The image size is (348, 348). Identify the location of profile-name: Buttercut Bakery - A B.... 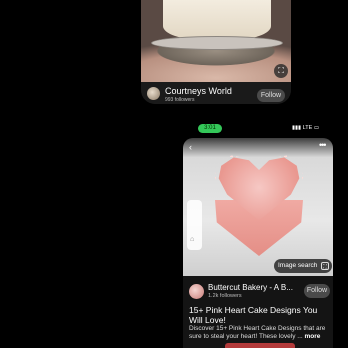
(250, 287).